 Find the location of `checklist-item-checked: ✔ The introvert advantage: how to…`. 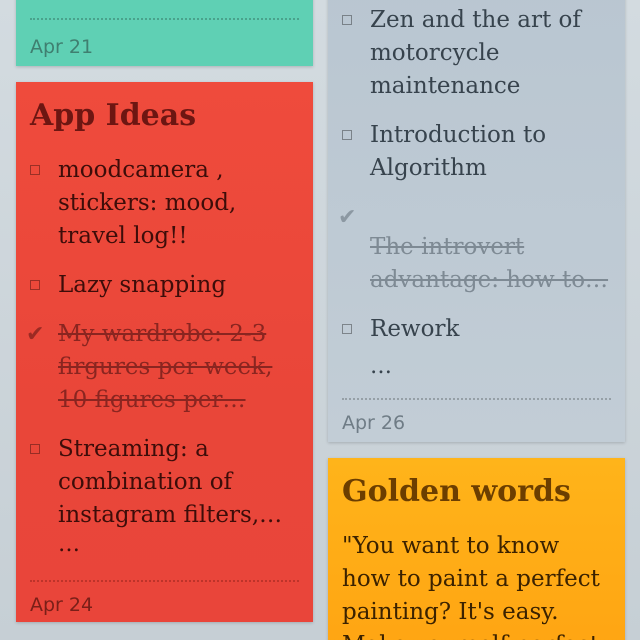

checklist-item-checked: ✔ The introvert advantage: how to… is located at coordinates (476, 249).